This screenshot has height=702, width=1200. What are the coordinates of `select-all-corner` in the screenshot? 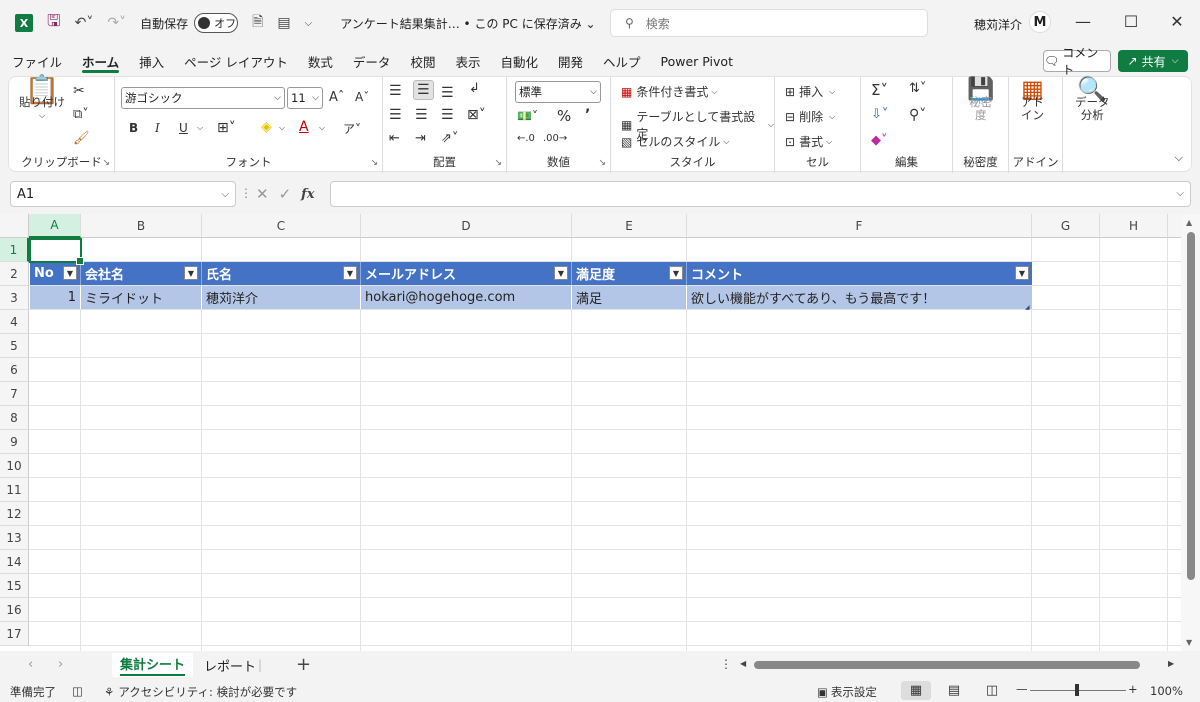 It's located at (14, 226).